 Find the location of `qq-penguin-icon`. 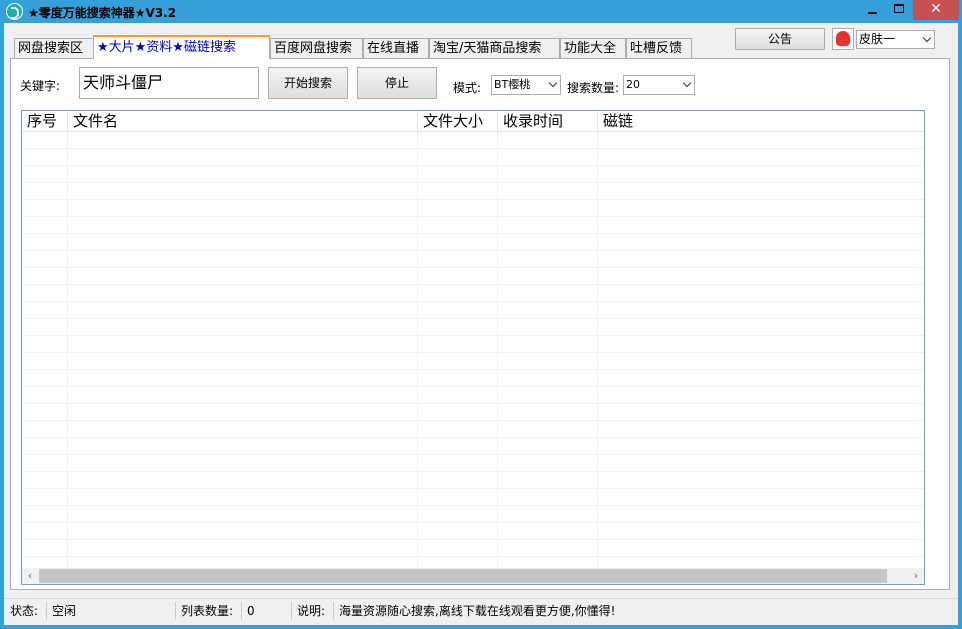

qq-penguin-icon is located at coordinates (843, 39).